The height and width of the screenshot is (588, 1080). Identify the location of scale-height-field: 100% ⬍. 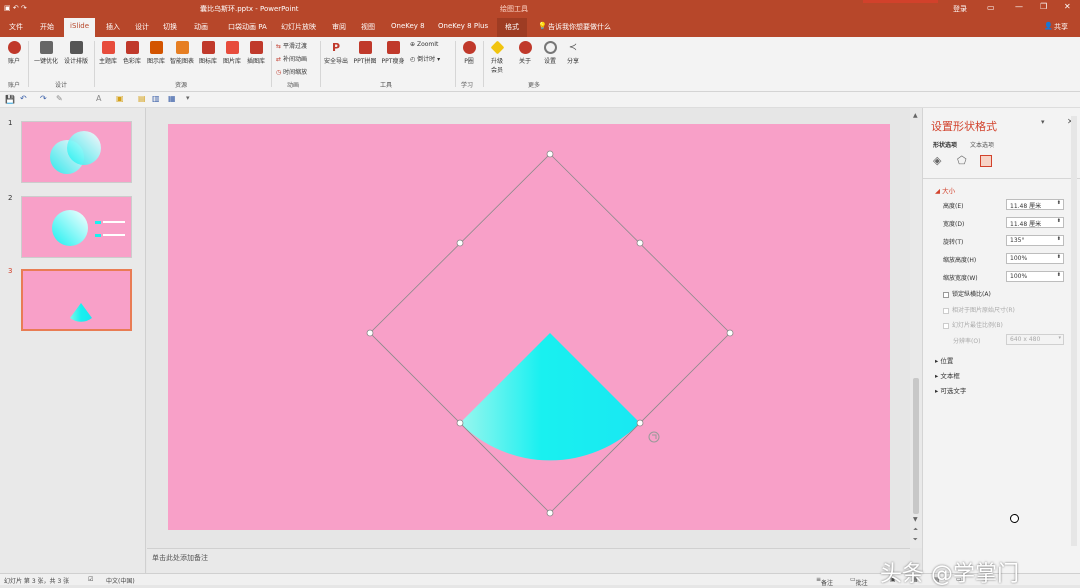
(1035, 258).